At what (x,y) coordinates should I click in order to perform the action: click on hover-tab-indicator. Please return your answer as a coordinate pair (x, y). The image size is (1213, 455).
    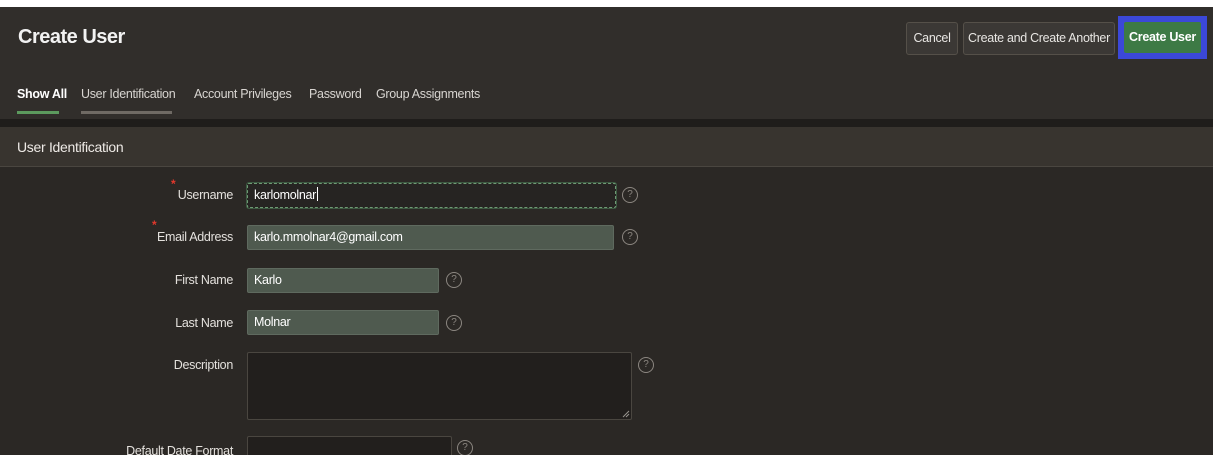
    Looking at the image, I should click on (126, 112).